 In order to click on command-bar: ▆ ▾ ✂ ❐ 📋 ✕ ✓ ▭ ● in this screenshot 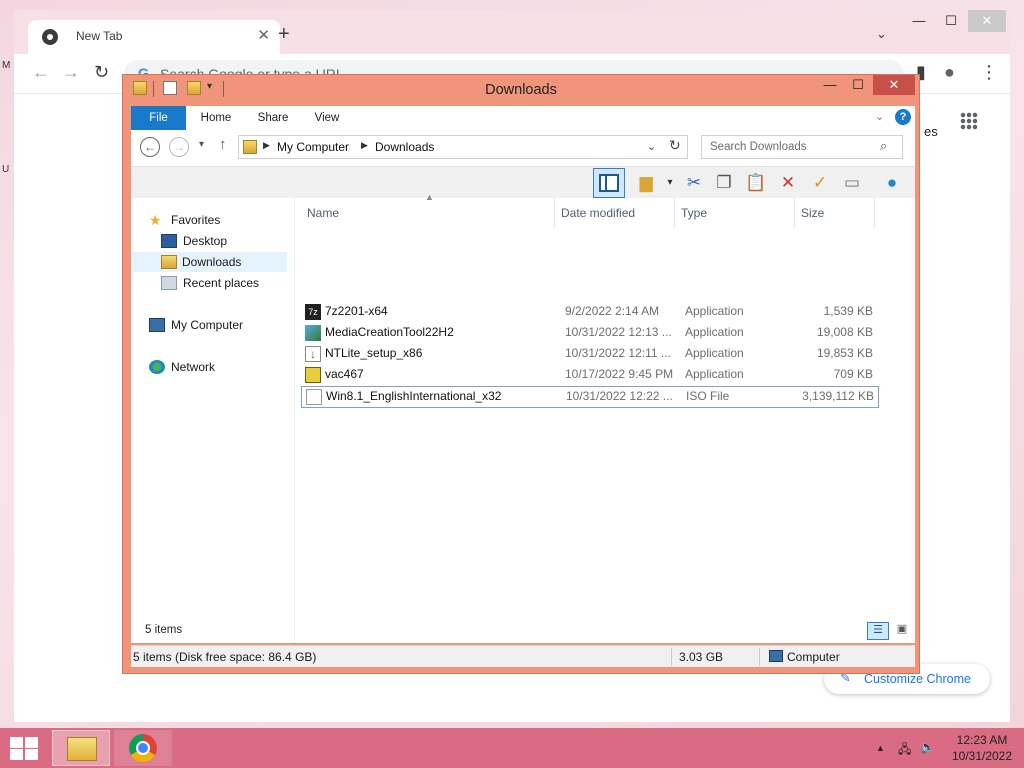, I will do `click(523, 182)`.